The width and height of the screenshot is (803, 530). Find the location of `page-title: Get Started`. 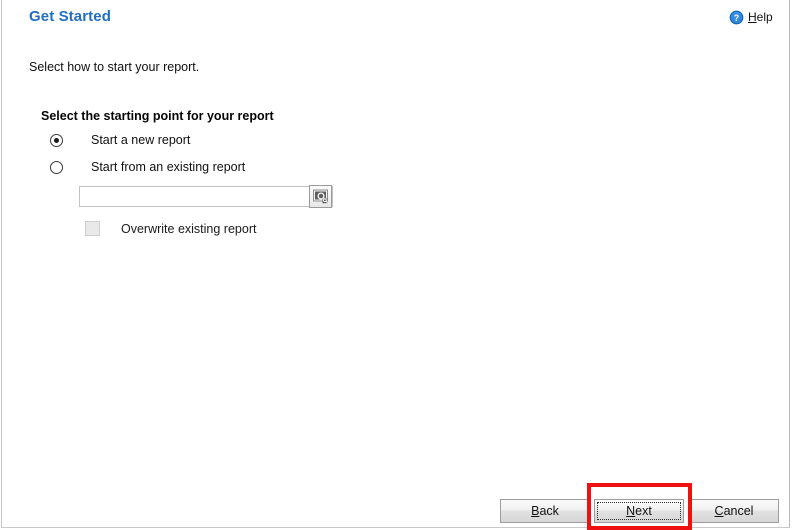

page-title: Get Started is located at coordinates (70, 16).